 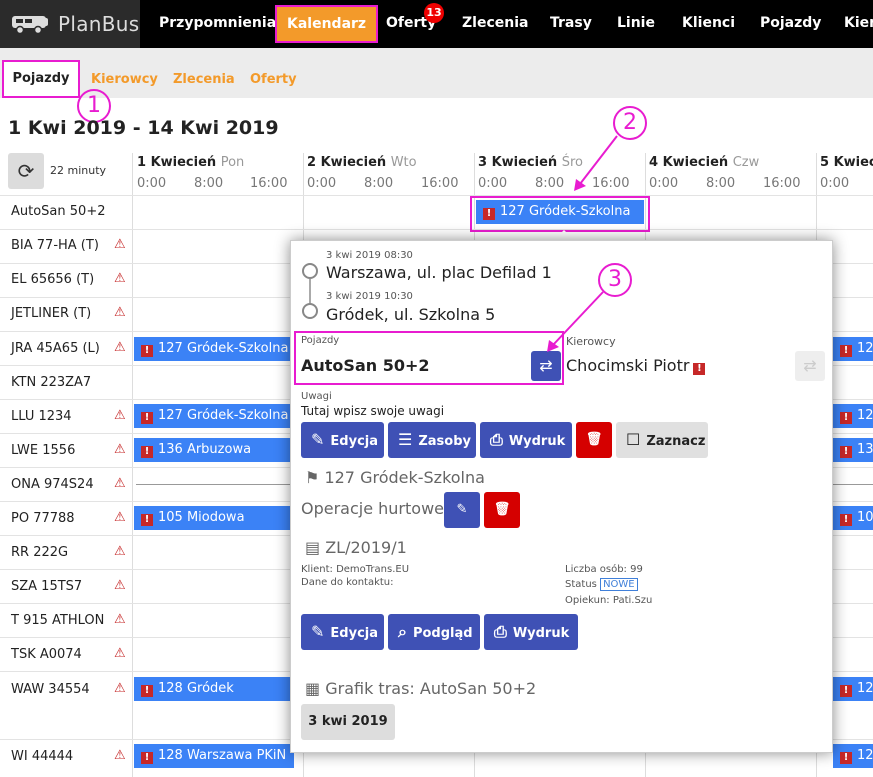 What do you see at coordinates (70, 24) in the screenshot?
I see `logo: PlanBus` at bounding box center [70, 24].